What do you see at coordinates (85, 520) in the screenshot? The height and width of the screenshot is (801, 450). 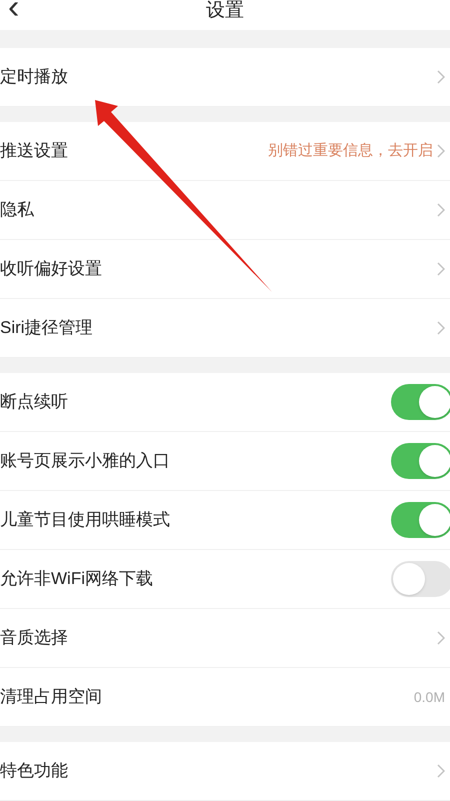 I see `row-label: 儿童节目使用哄睡模式` at bounding box center [85, 520].